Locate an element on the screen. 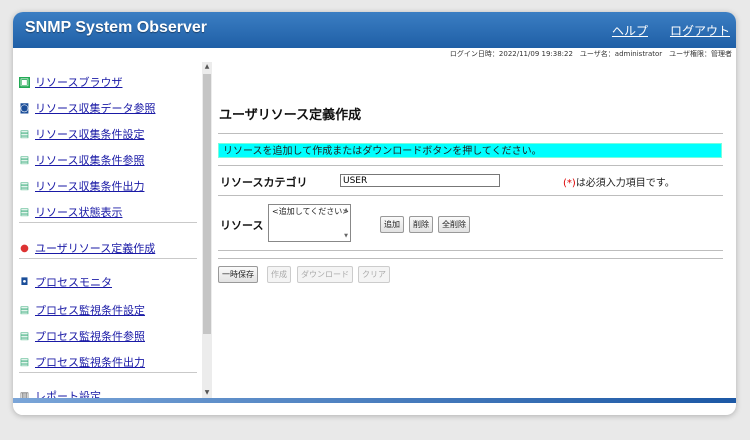 This screenshot has height=440, width=750. sidebar-item-resource-browser: ▣ リソースブラウザ is located at coordinates (70, 82).